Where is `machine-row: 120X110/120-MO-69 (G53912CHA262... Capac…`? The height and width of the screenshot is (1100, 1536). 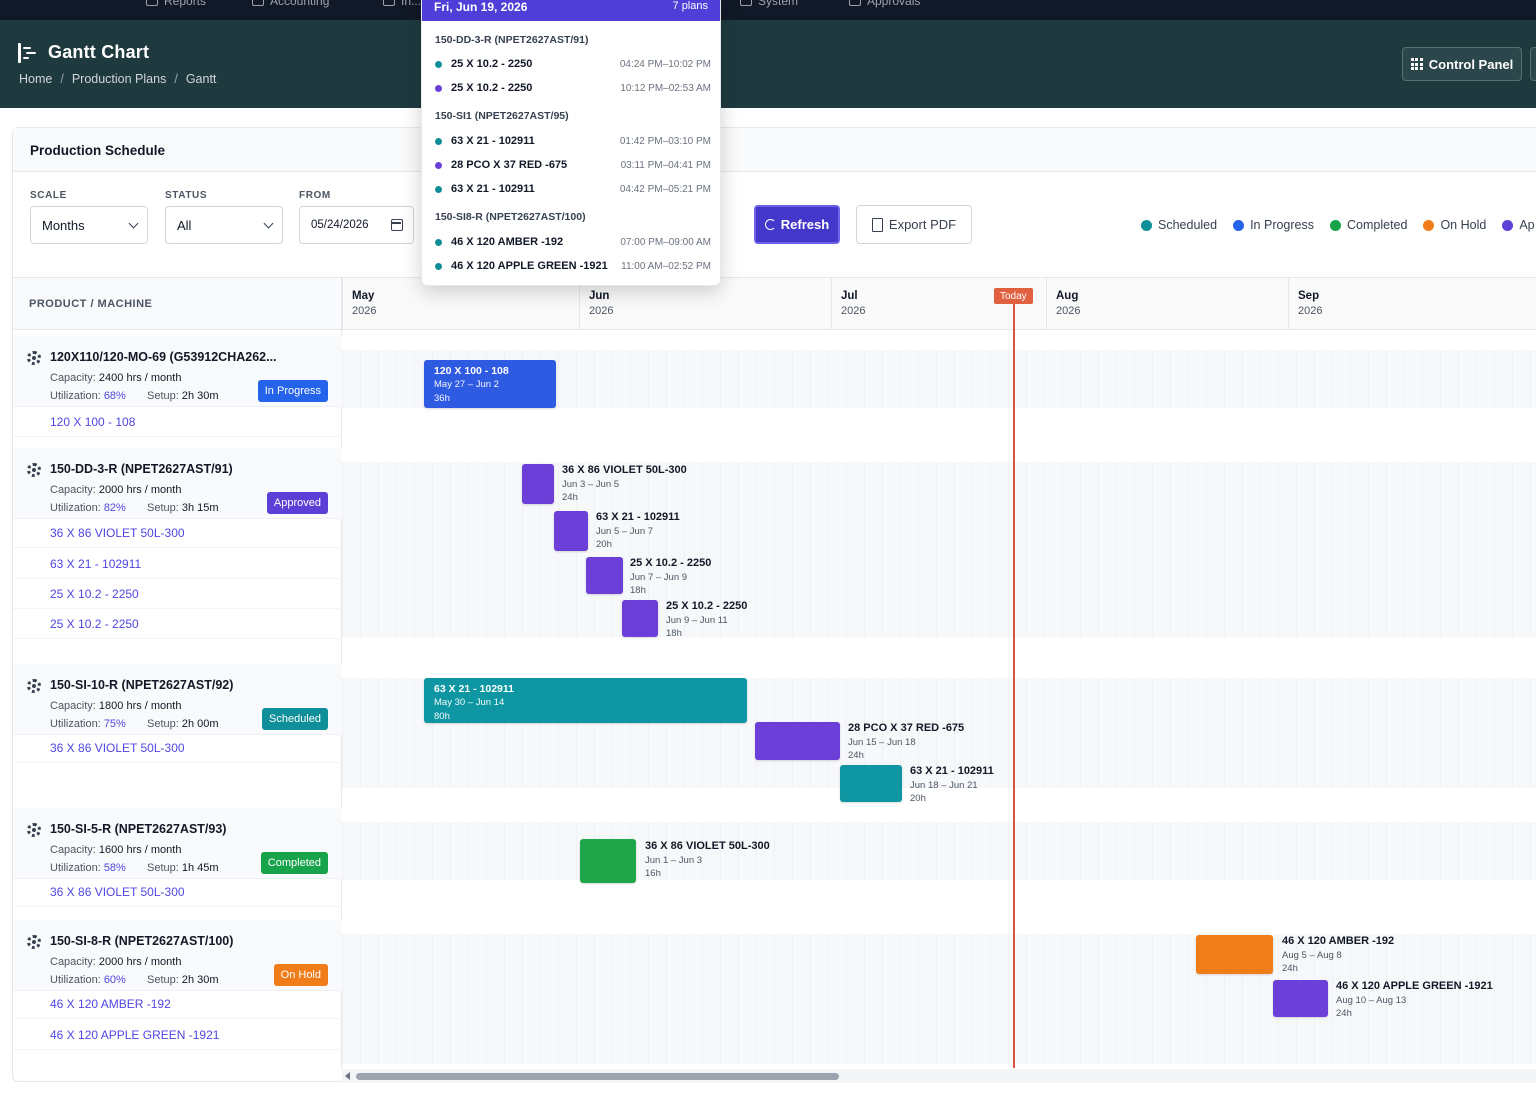
machine-row: 120X110/120-MO-69 (G53912CHA262... Capac… is located at coordinates (177, 371).